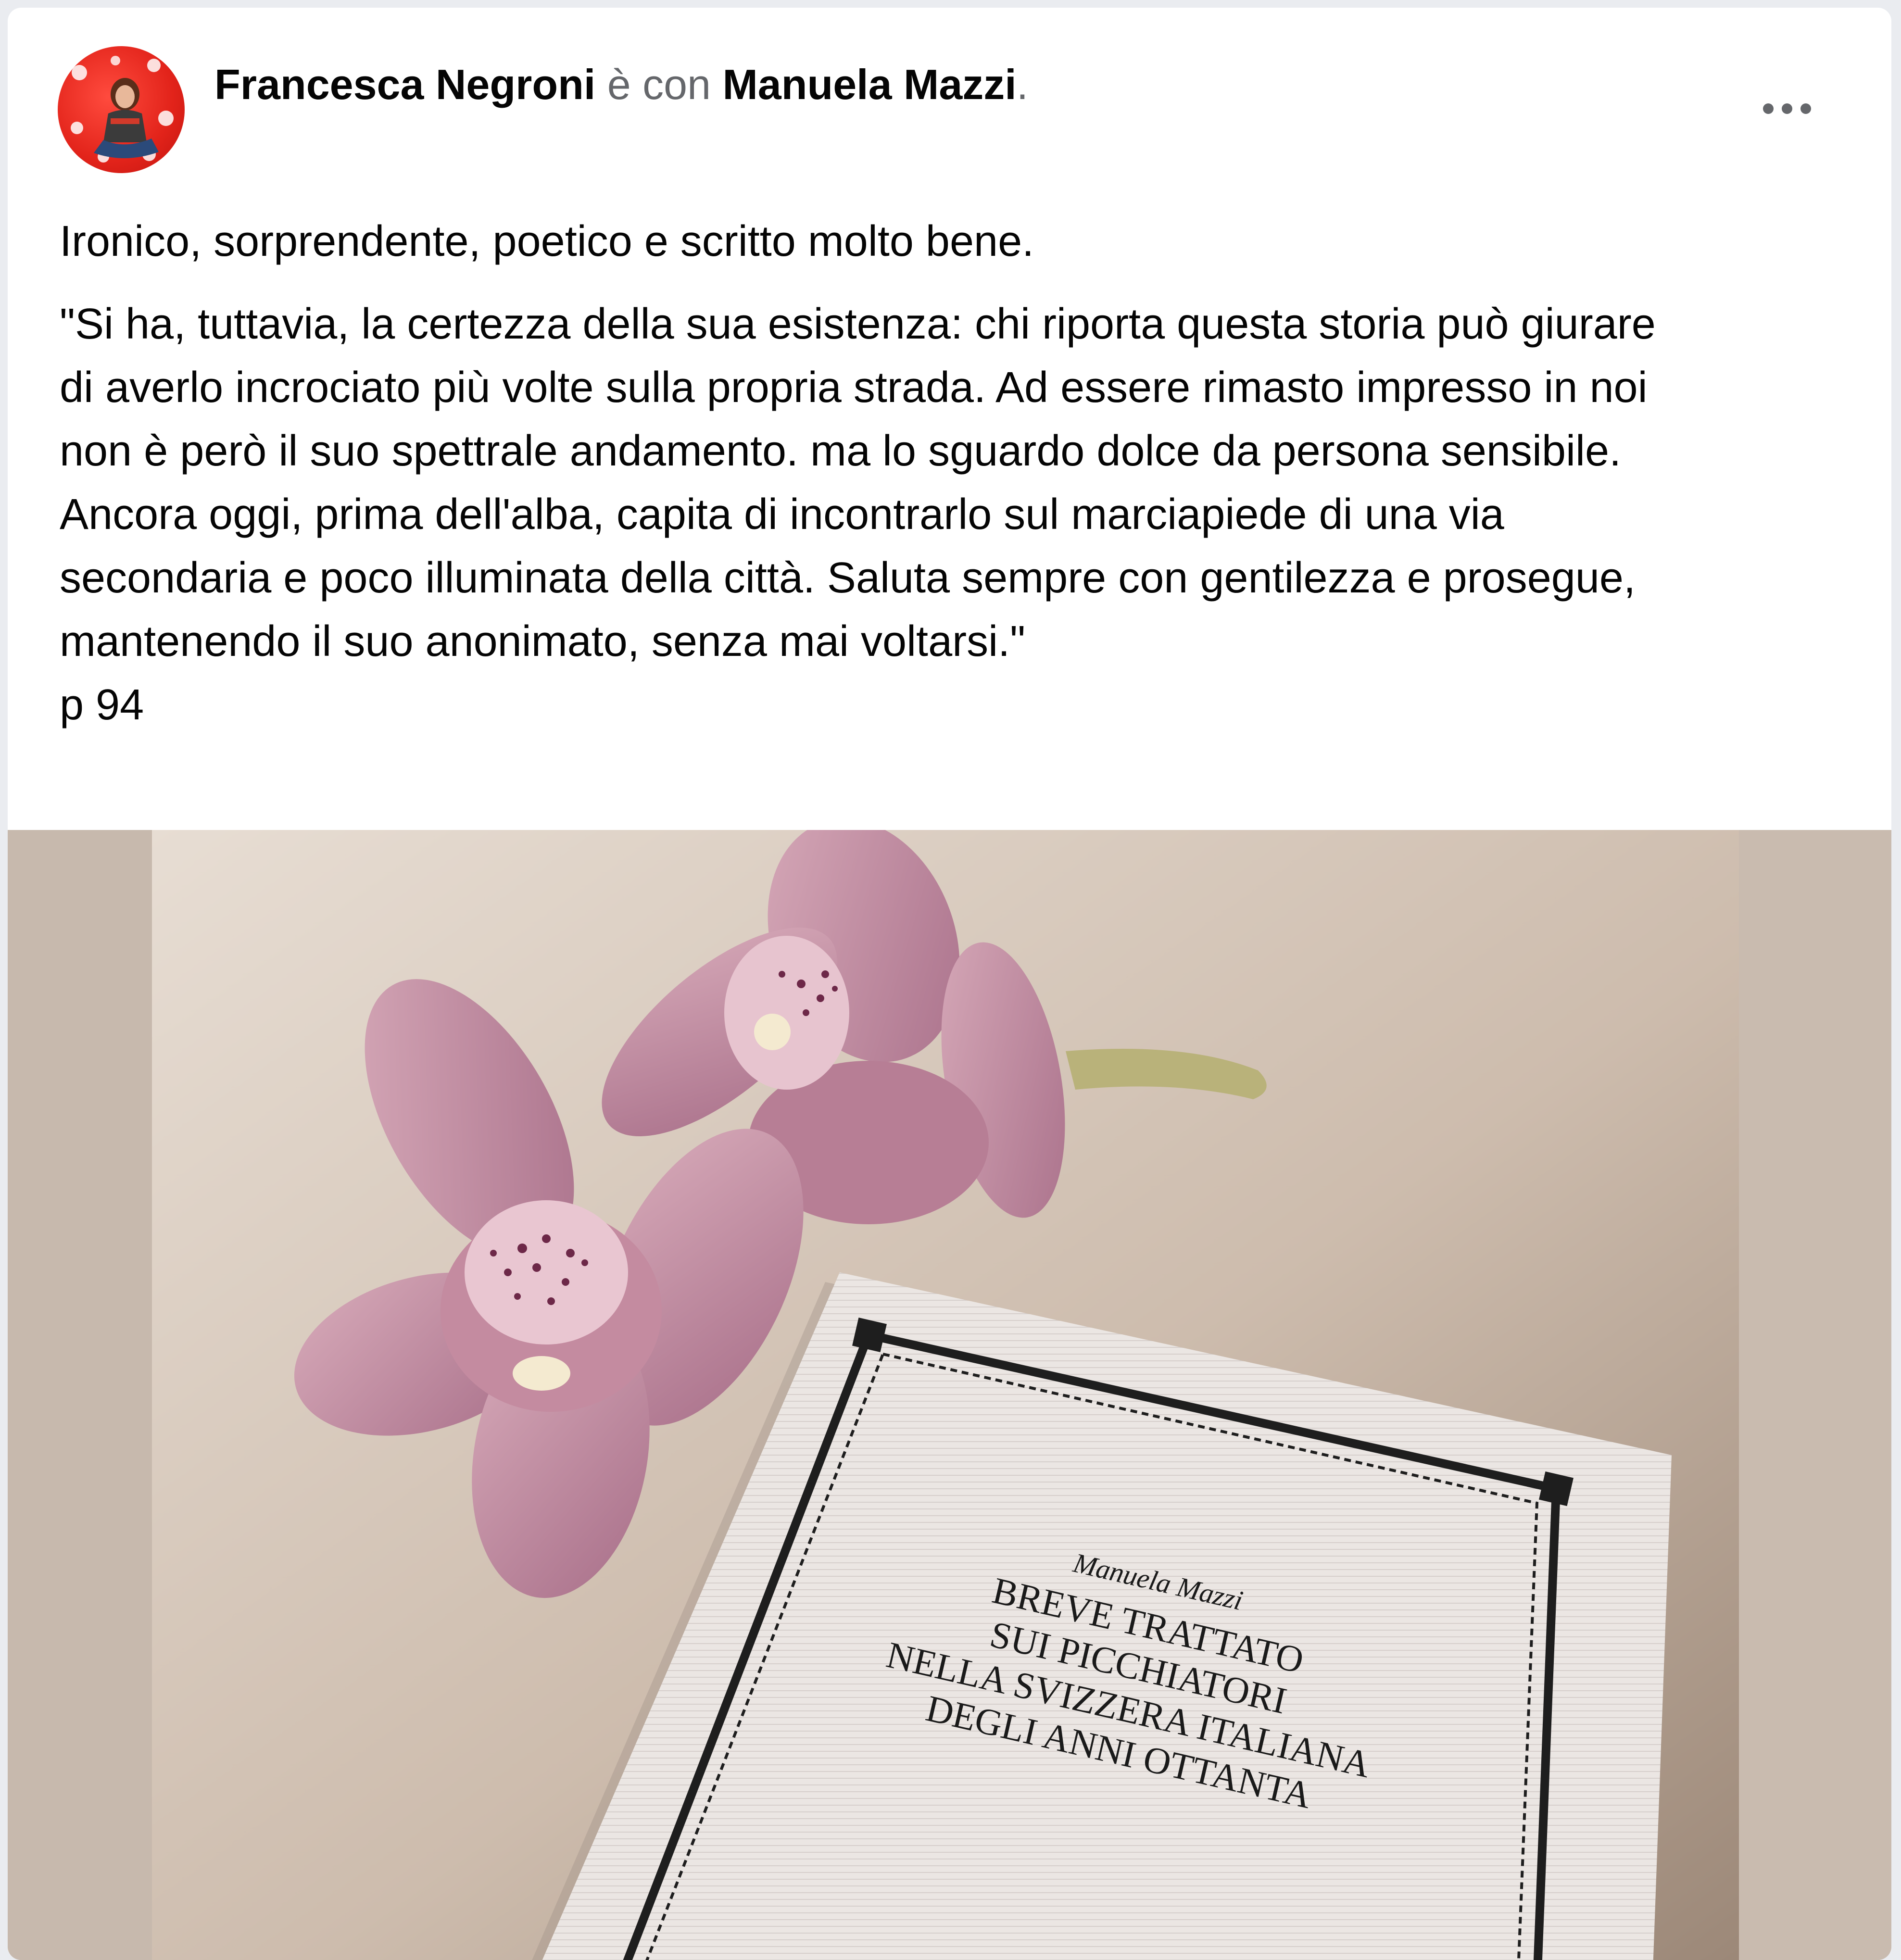  I want to click on avatar-image, so click(122, 109).